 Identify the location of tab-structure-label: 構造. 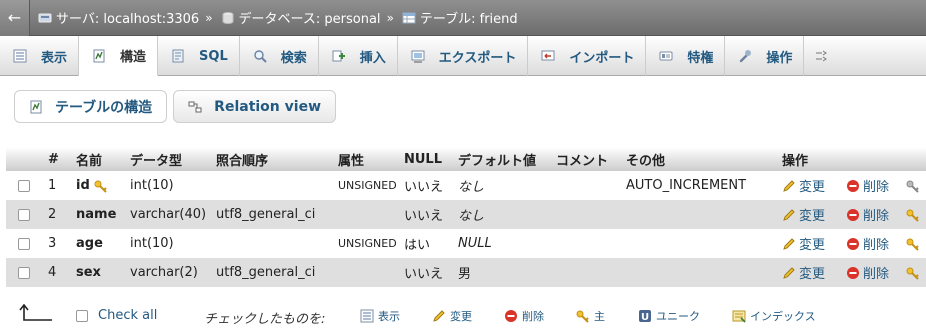
(133, 57).